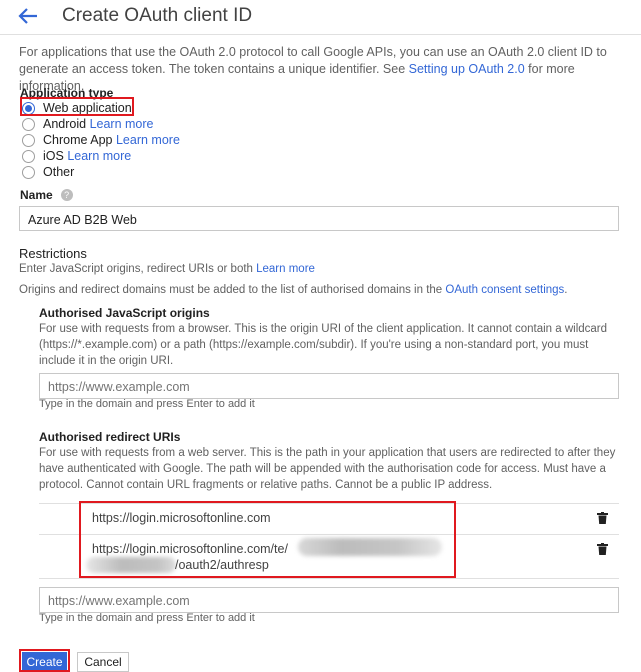 This screenshot has width=641, height=672. I want to click on page-header: Create OAuth client ID, so click(320, 17).